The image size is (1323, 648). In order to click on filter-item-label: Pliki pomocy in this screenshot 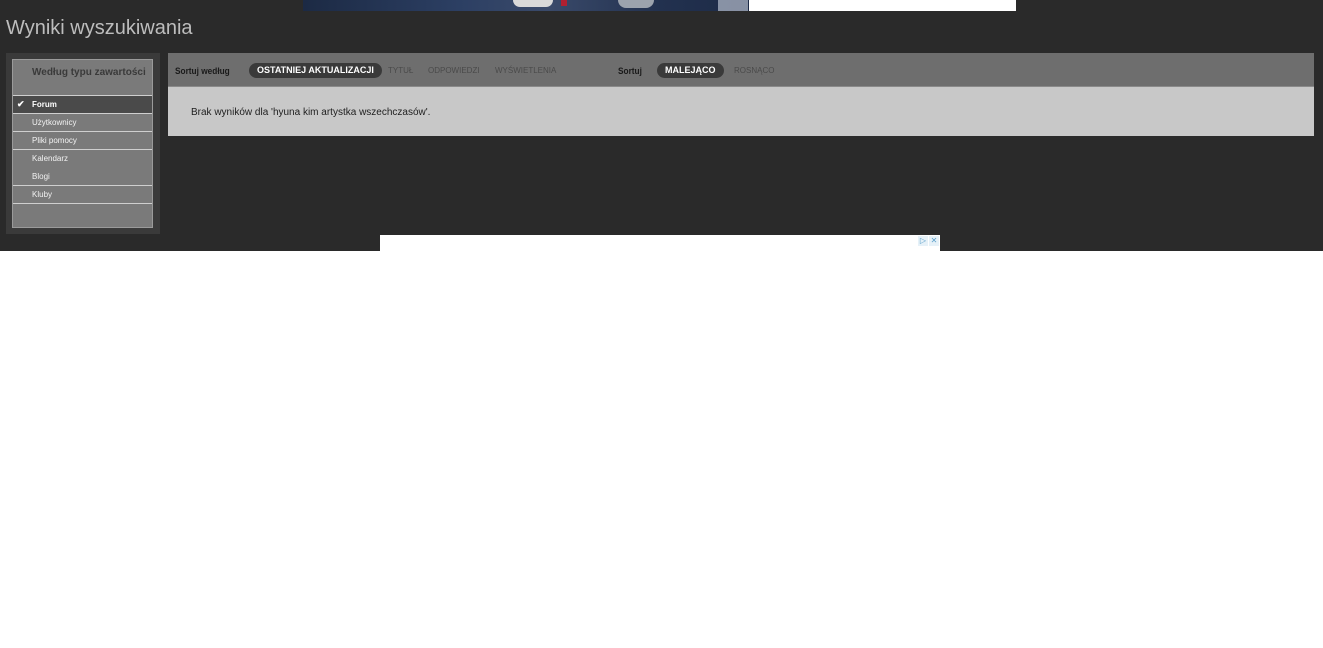, I will do `click(54, 140)`.